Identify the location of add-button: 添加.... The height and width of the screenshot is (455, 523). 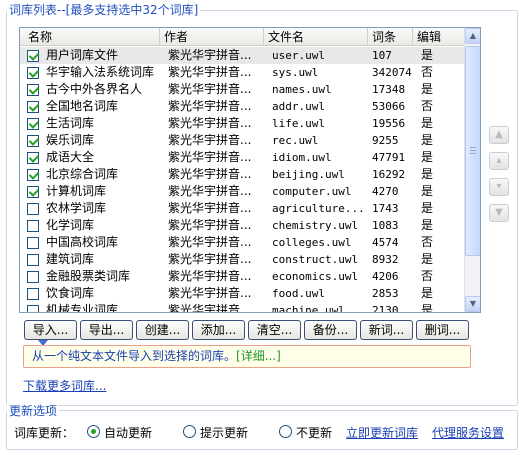
(218, 330).